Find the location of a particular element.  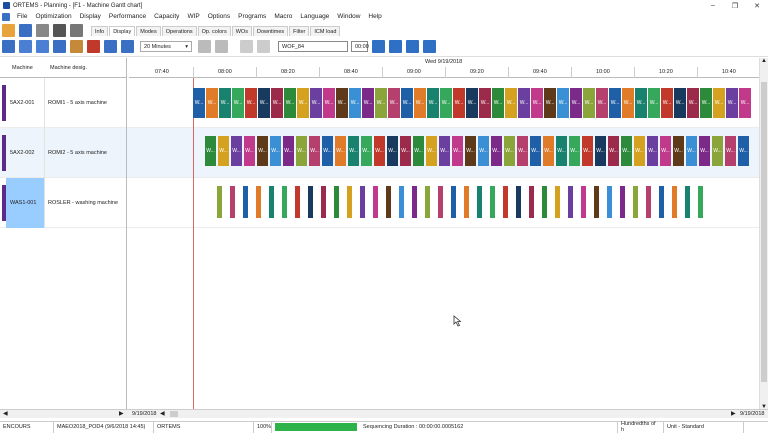

table-icon is located at coordinates (59, 46).